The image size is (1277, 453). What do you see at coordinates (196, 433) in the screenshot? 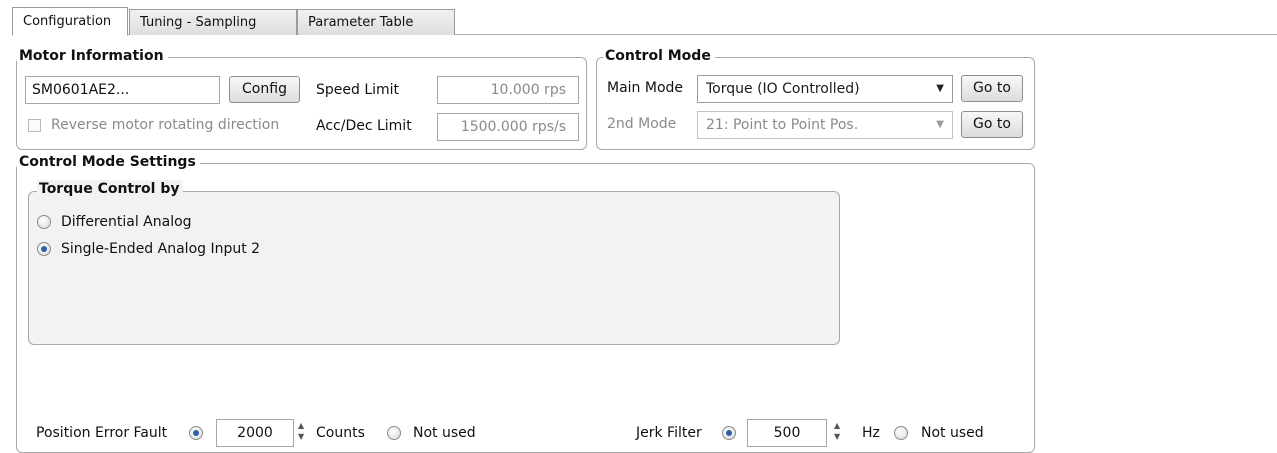
I see `position-error-fault-enabled-radio` at bounding box center [196, 433].